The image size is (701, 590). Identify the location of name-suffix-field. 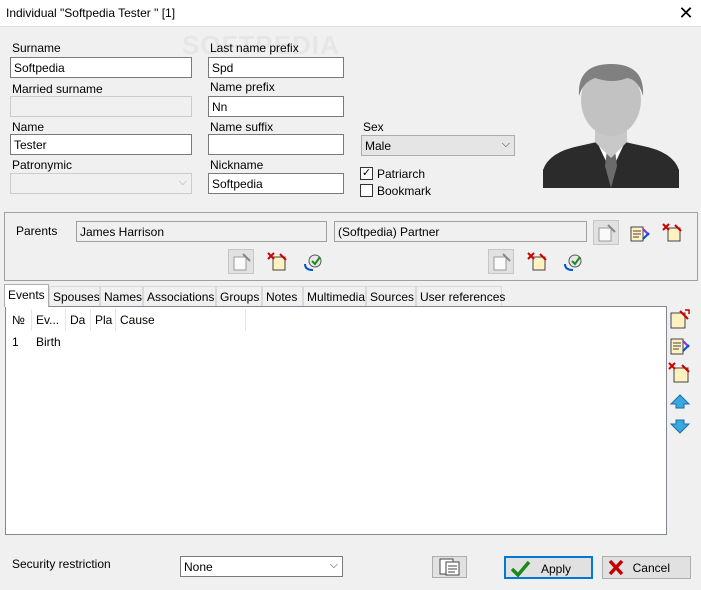
(276, 144).